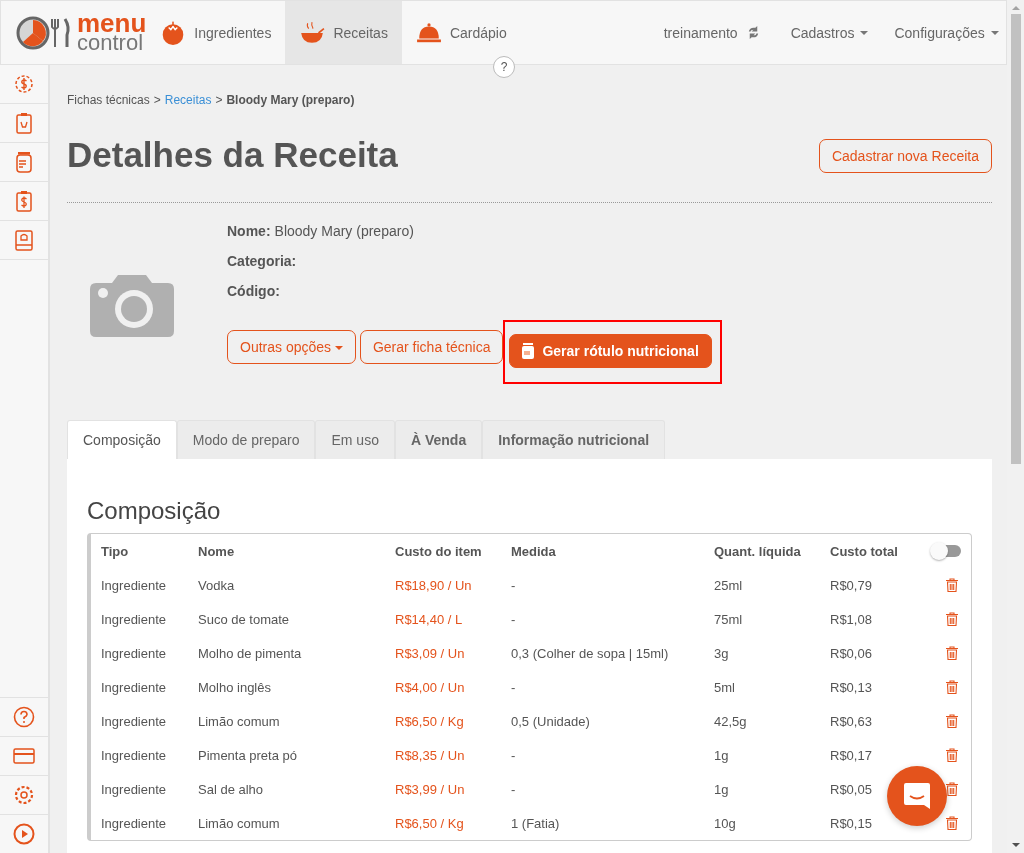 This screenshot has width=1024, height=853. I want to click on nav-tab: Receitas, so click(343, 32).